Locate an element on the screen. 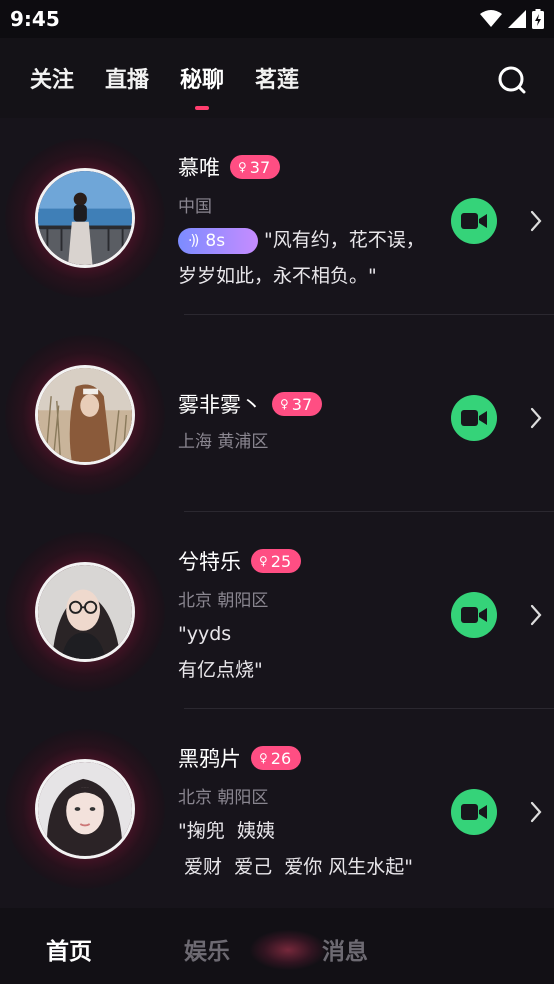  user-name: 雾非雾丶 is located at coordinates (220, 405).